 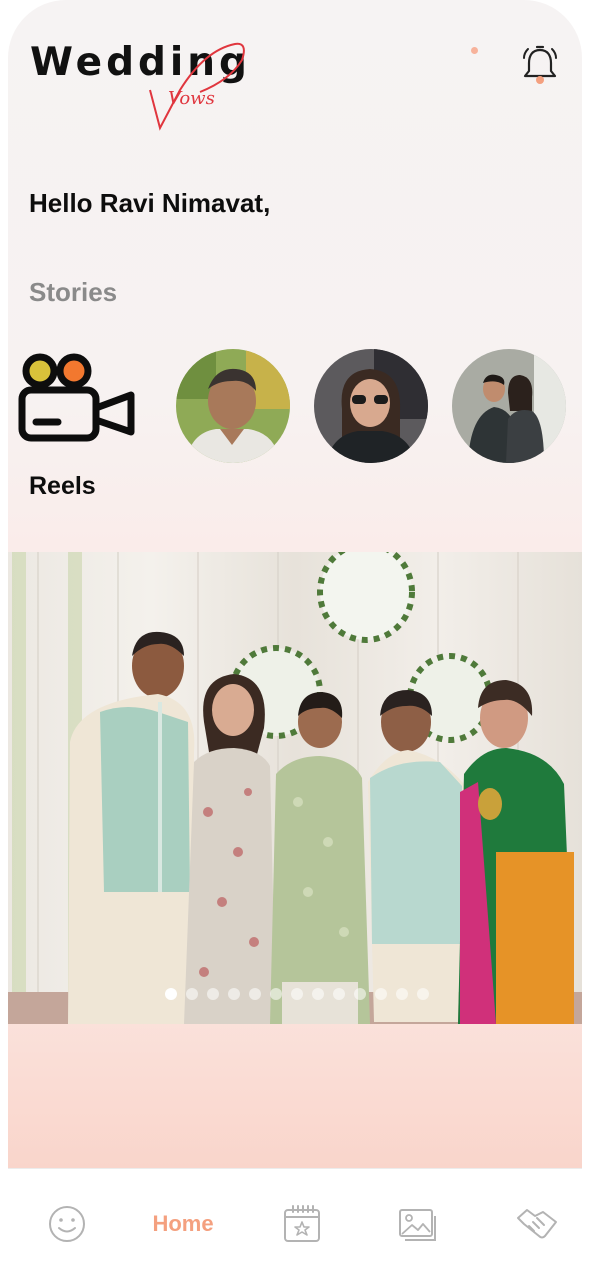 I want to click on reels-button: Reels, so click(x=78, y=427).